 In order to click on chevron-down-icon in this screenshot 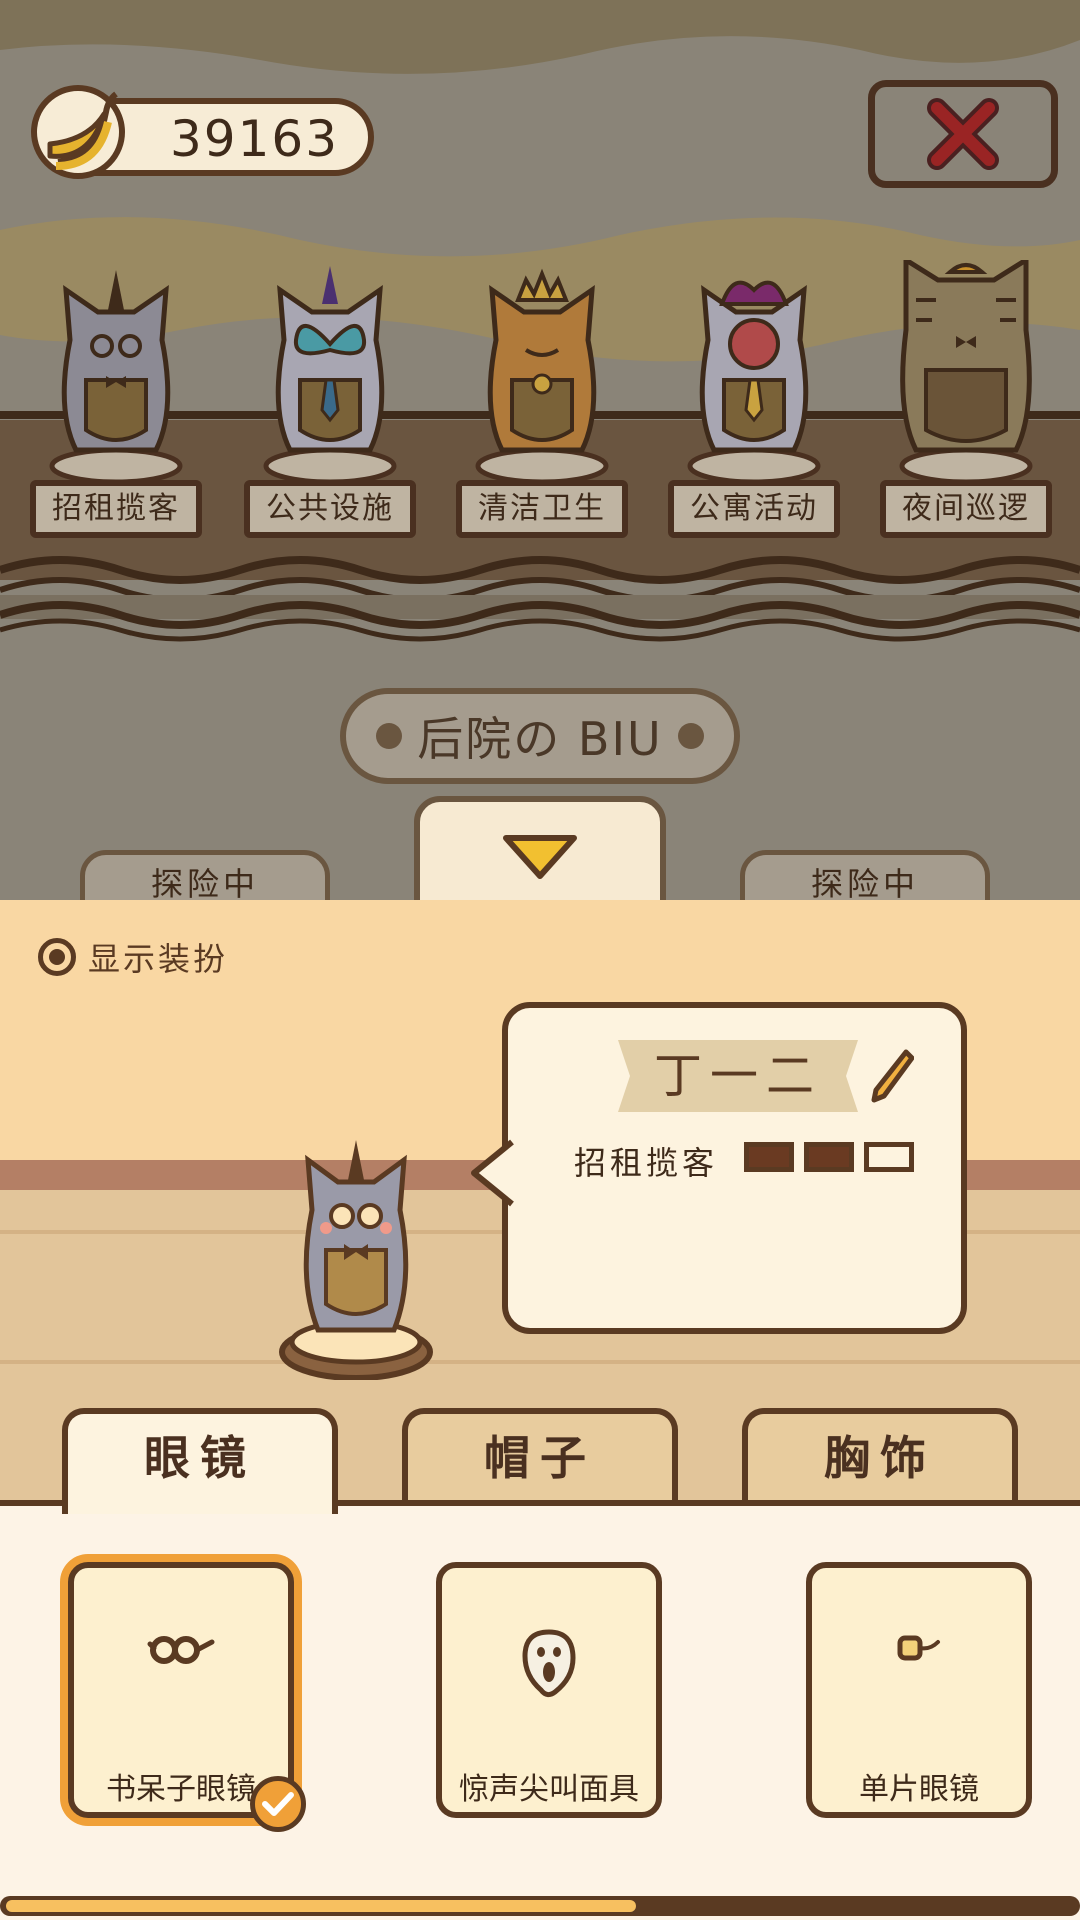, I will do `click(540, 857)`.